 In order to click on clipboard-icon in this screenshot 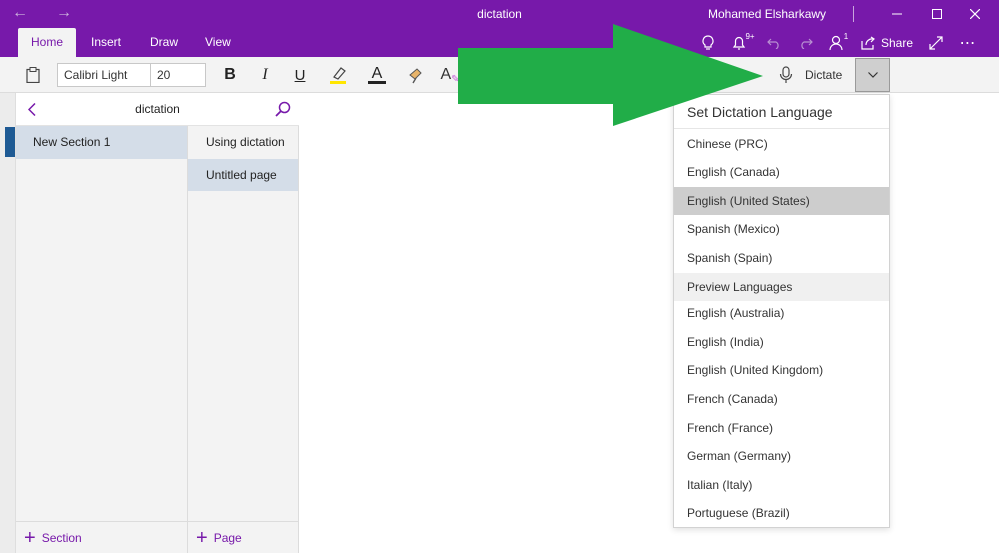, I will do `click(33, 75)`.